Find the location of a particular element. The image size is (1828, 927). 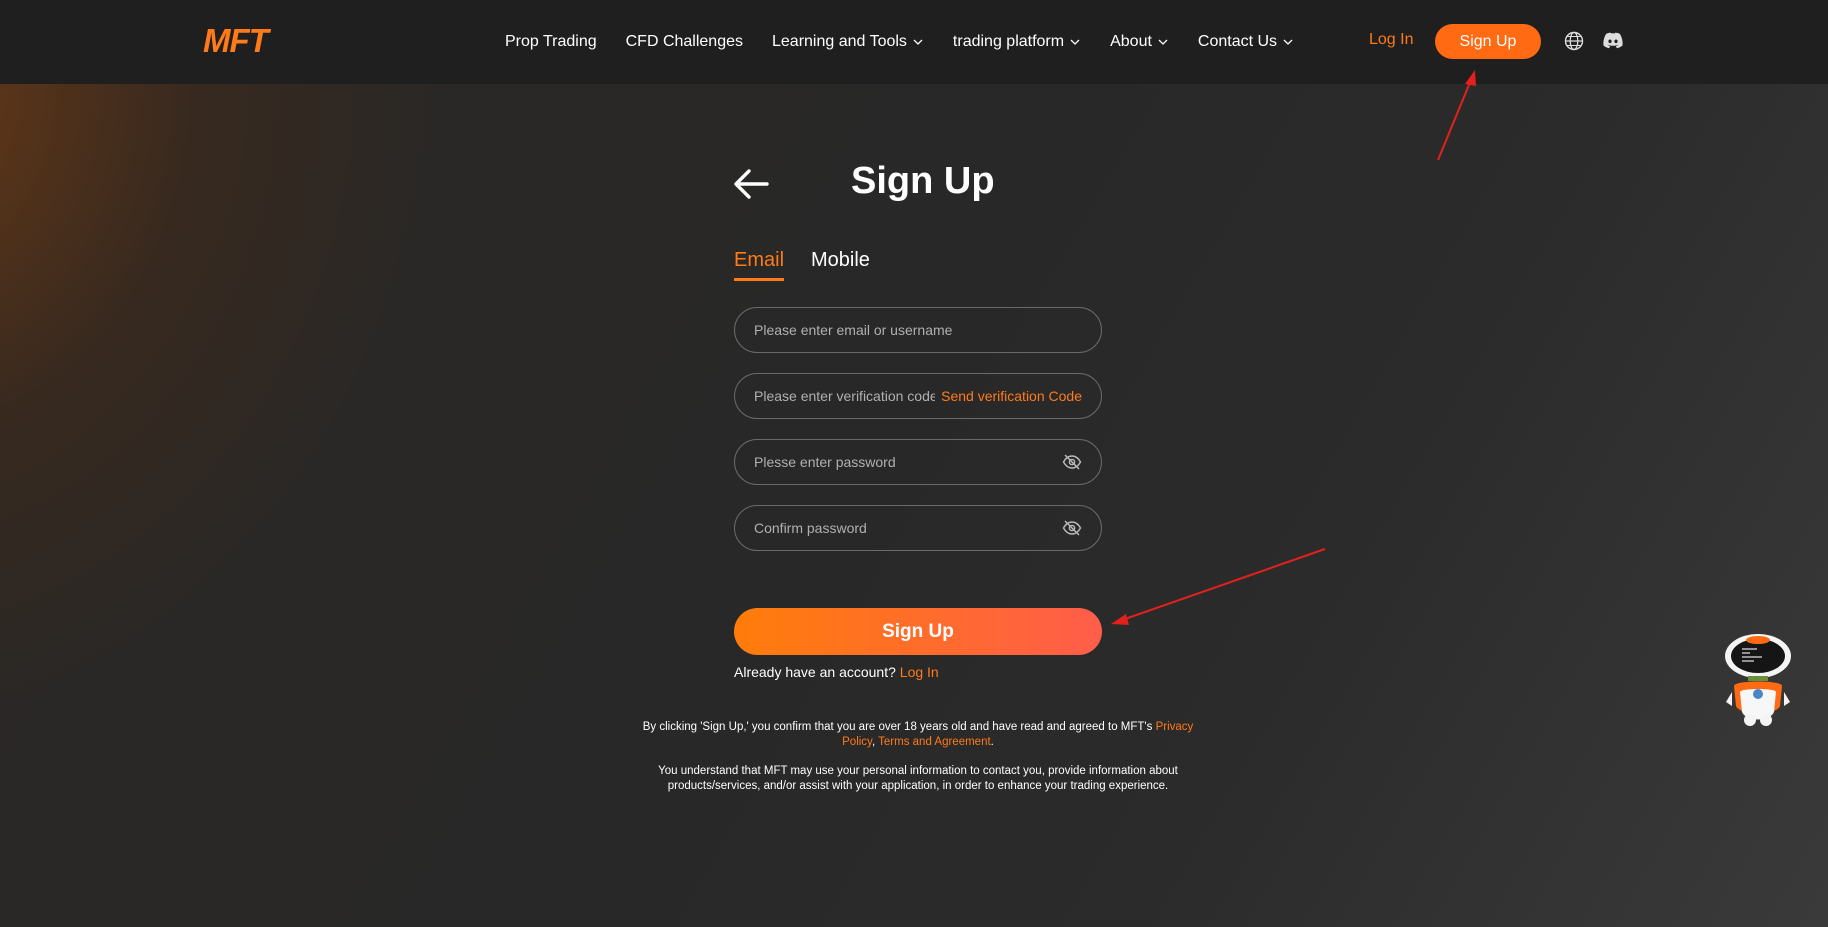

email-input is located at coordinates (918, 330).